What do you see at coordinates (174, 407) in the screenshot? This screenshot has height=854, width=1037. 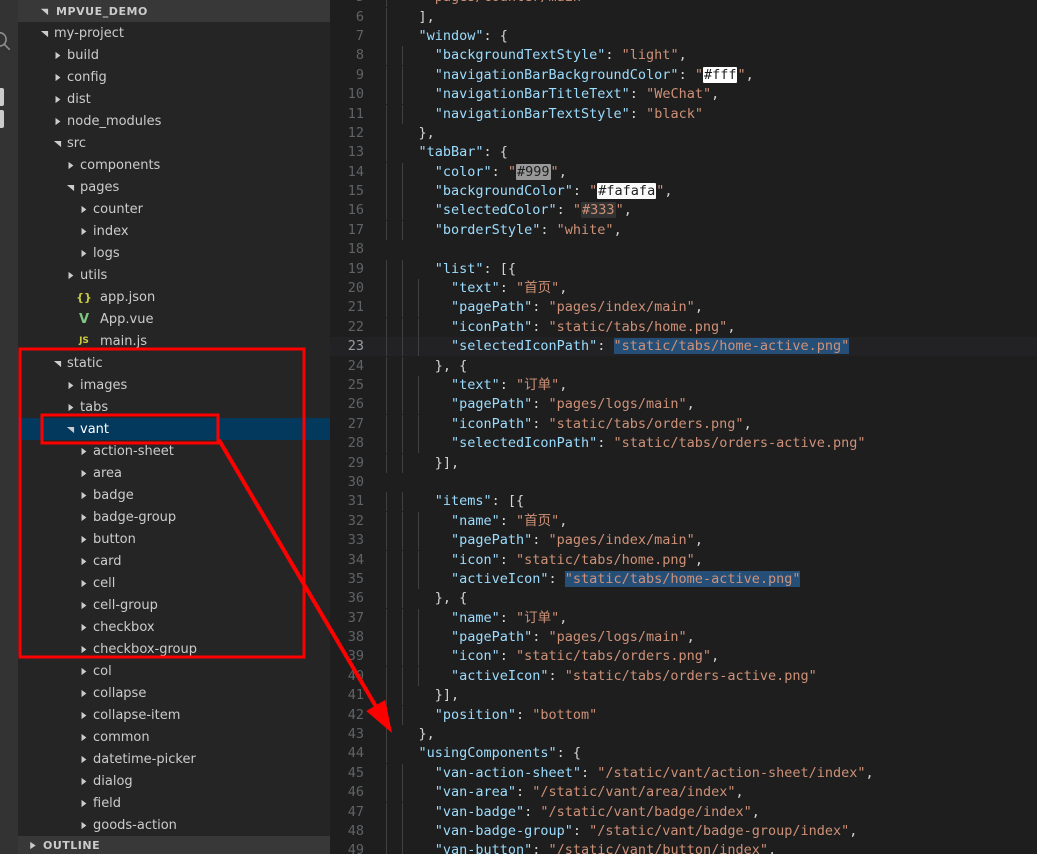 I see `tree-item-tabs: tabs` at bounding box center [174, 407].